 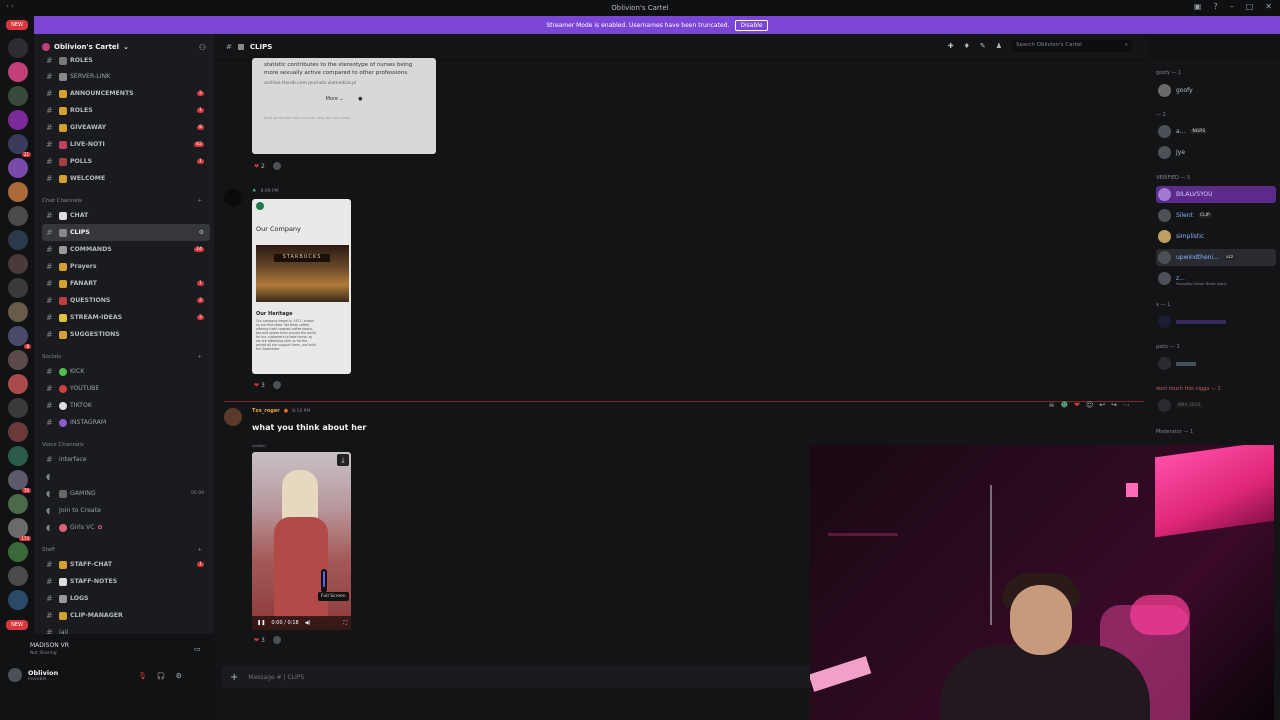 What do you see at coordinates (179, 676) in the screenshot?
I see `gear-icon: ⚙` at bounding box center [179, 676].